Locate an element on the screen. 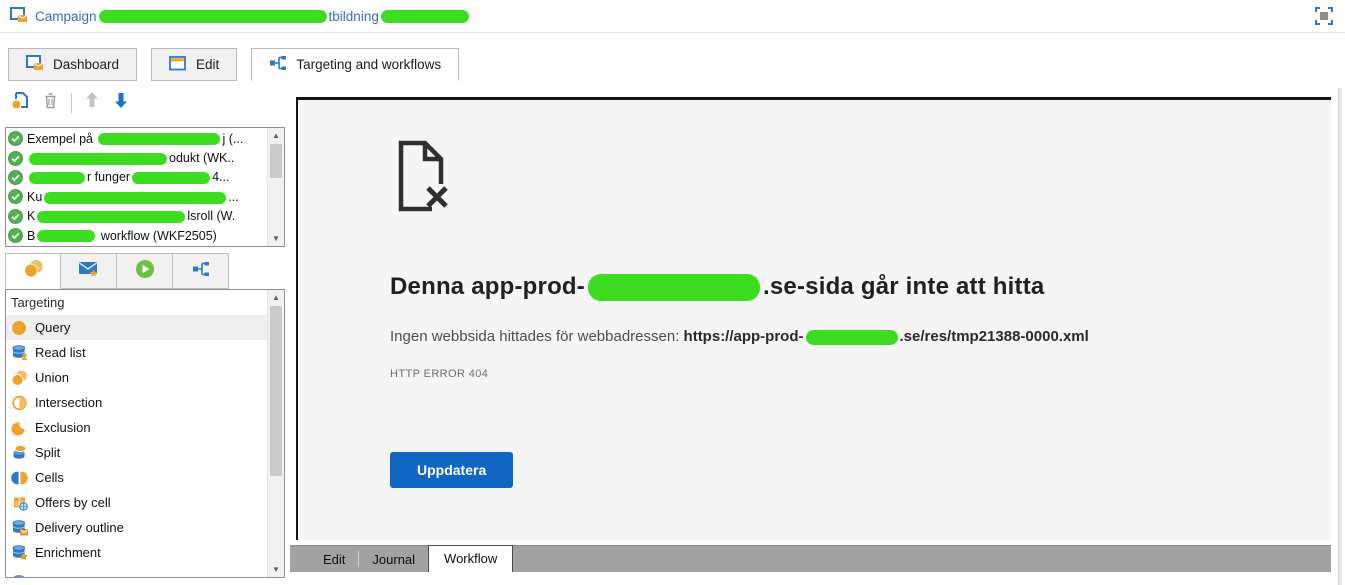  workflow-list-item: odukt (WK.. is located at coordinates (136, 157).